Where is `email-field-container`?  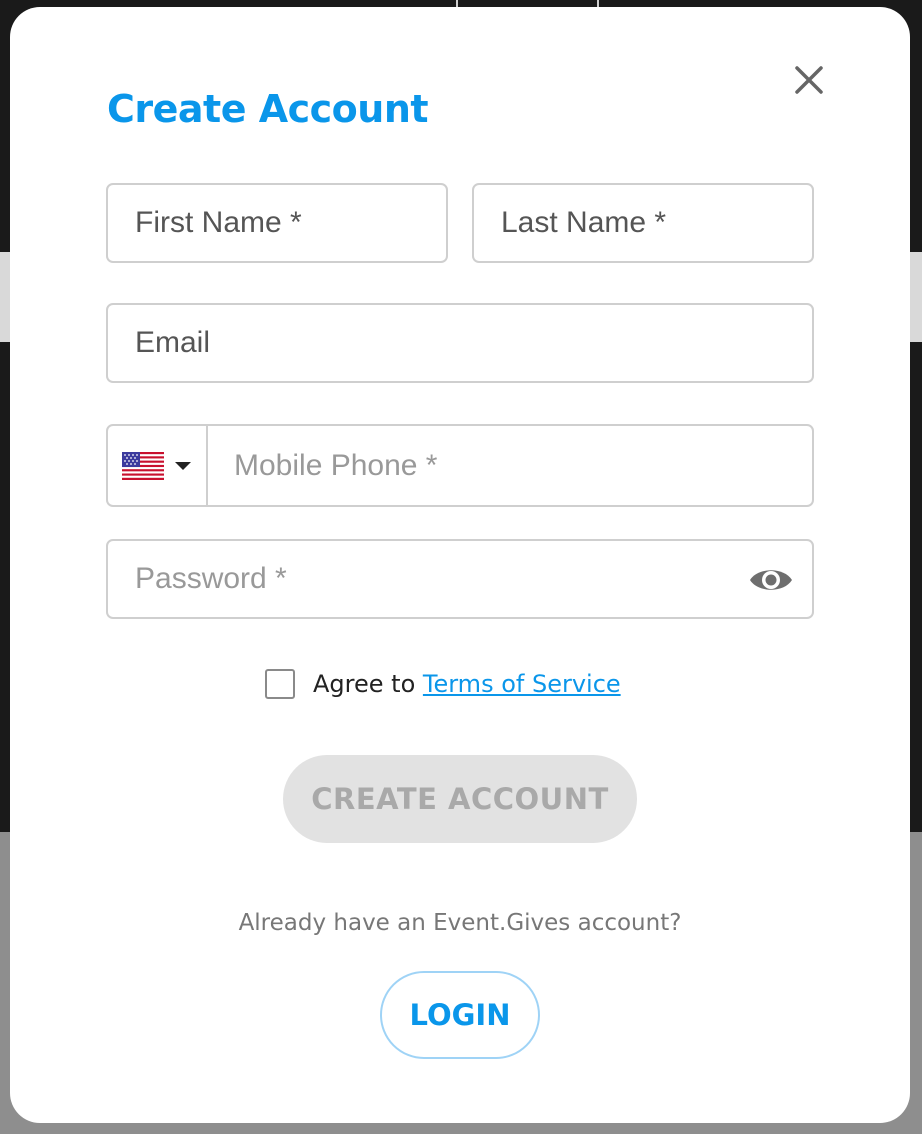 email-field-container is located at coordinates (460, 343).